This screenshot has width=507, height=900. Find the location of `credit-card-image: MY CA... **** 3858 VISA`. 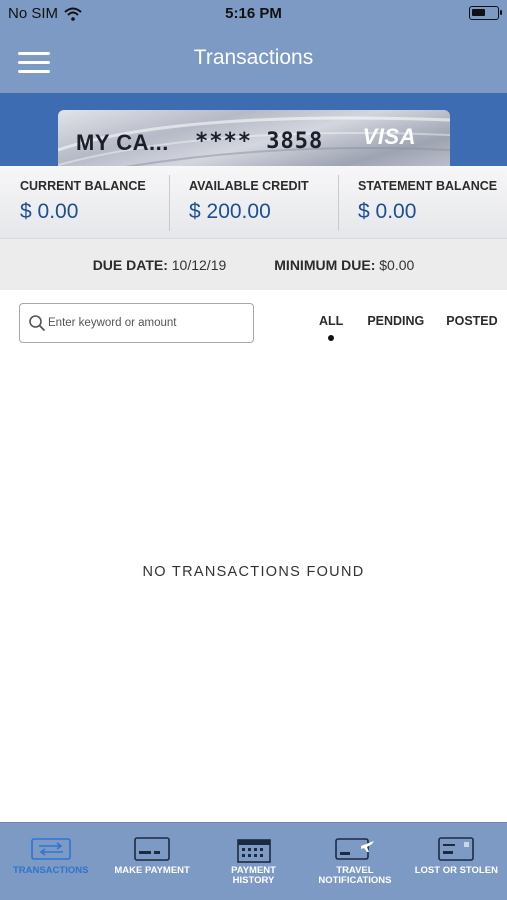

credit-card-image: MY CA... **** 3858 VISA is located at coordinates (254, 138).